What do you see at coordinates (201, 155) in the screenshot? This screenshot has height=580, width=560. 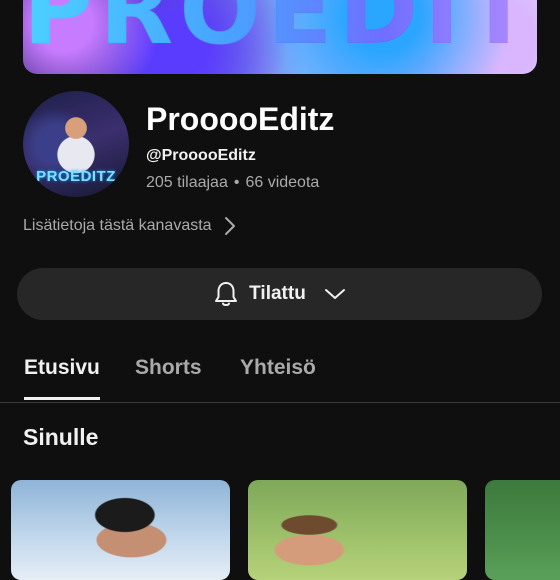 I see `channel-handle: @ProoooEditz` at bounding box center [201, 155].